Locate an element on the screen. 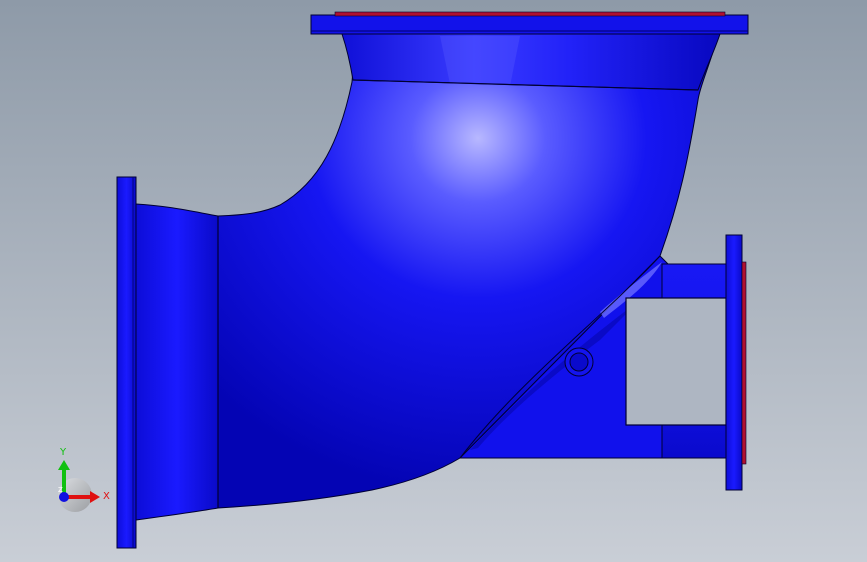 This screenshot has width=867, height=562. z-axis-label: Z is located at coordinates (60, 490).